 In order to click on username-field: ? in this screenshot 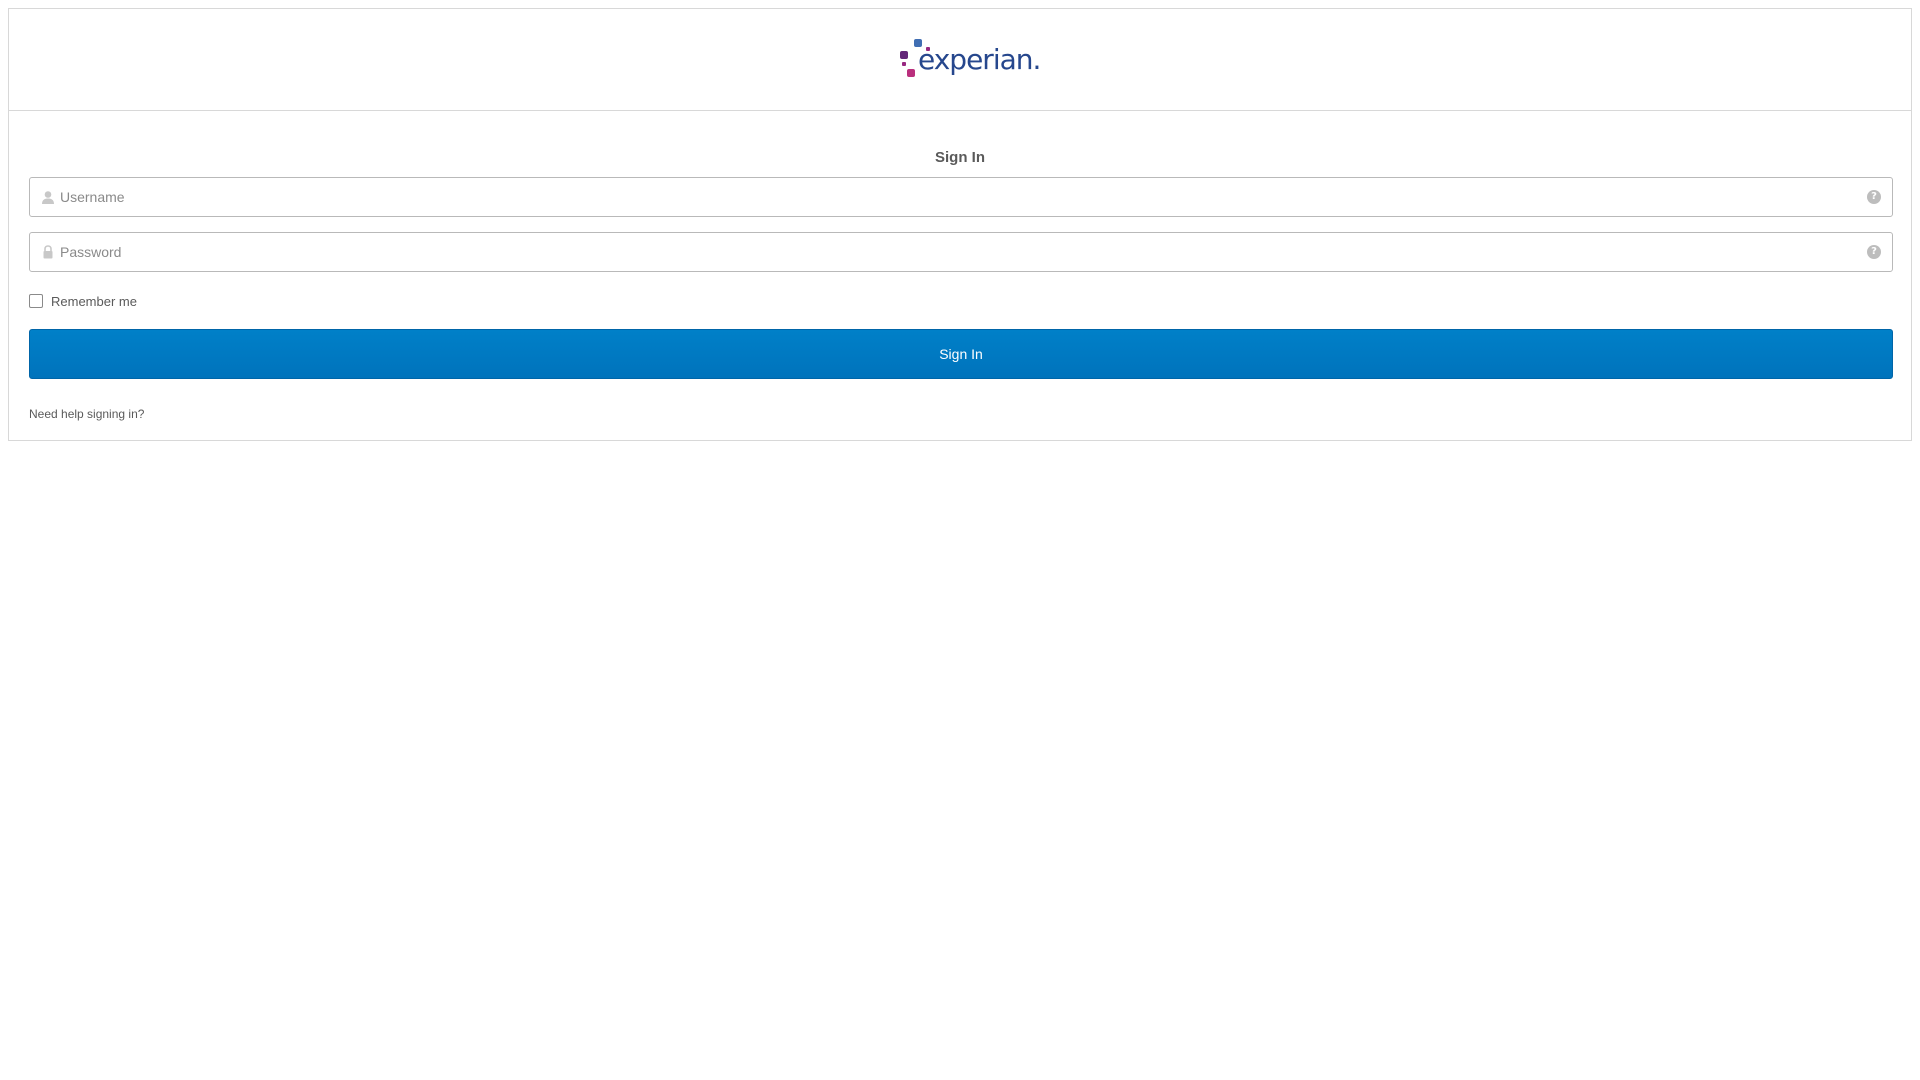, I will do `click(961, 197)`.